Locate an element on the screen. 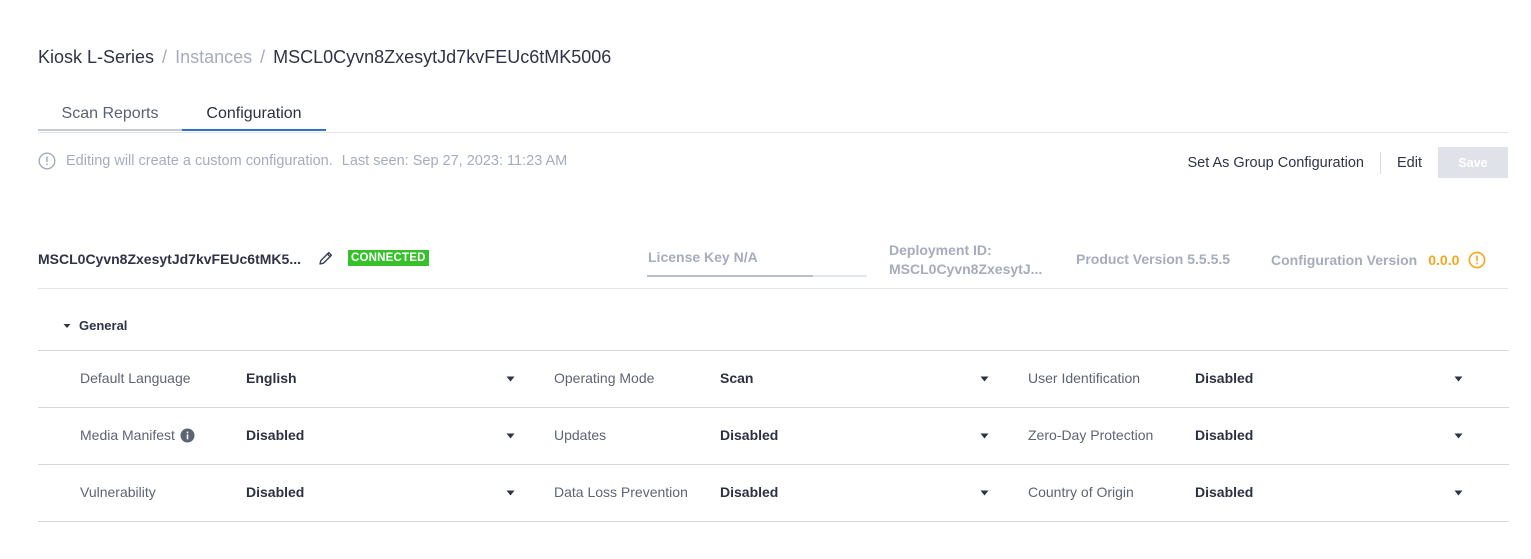  configuration-version-value: 0.0.0 is located at coordinates (1444, 260).